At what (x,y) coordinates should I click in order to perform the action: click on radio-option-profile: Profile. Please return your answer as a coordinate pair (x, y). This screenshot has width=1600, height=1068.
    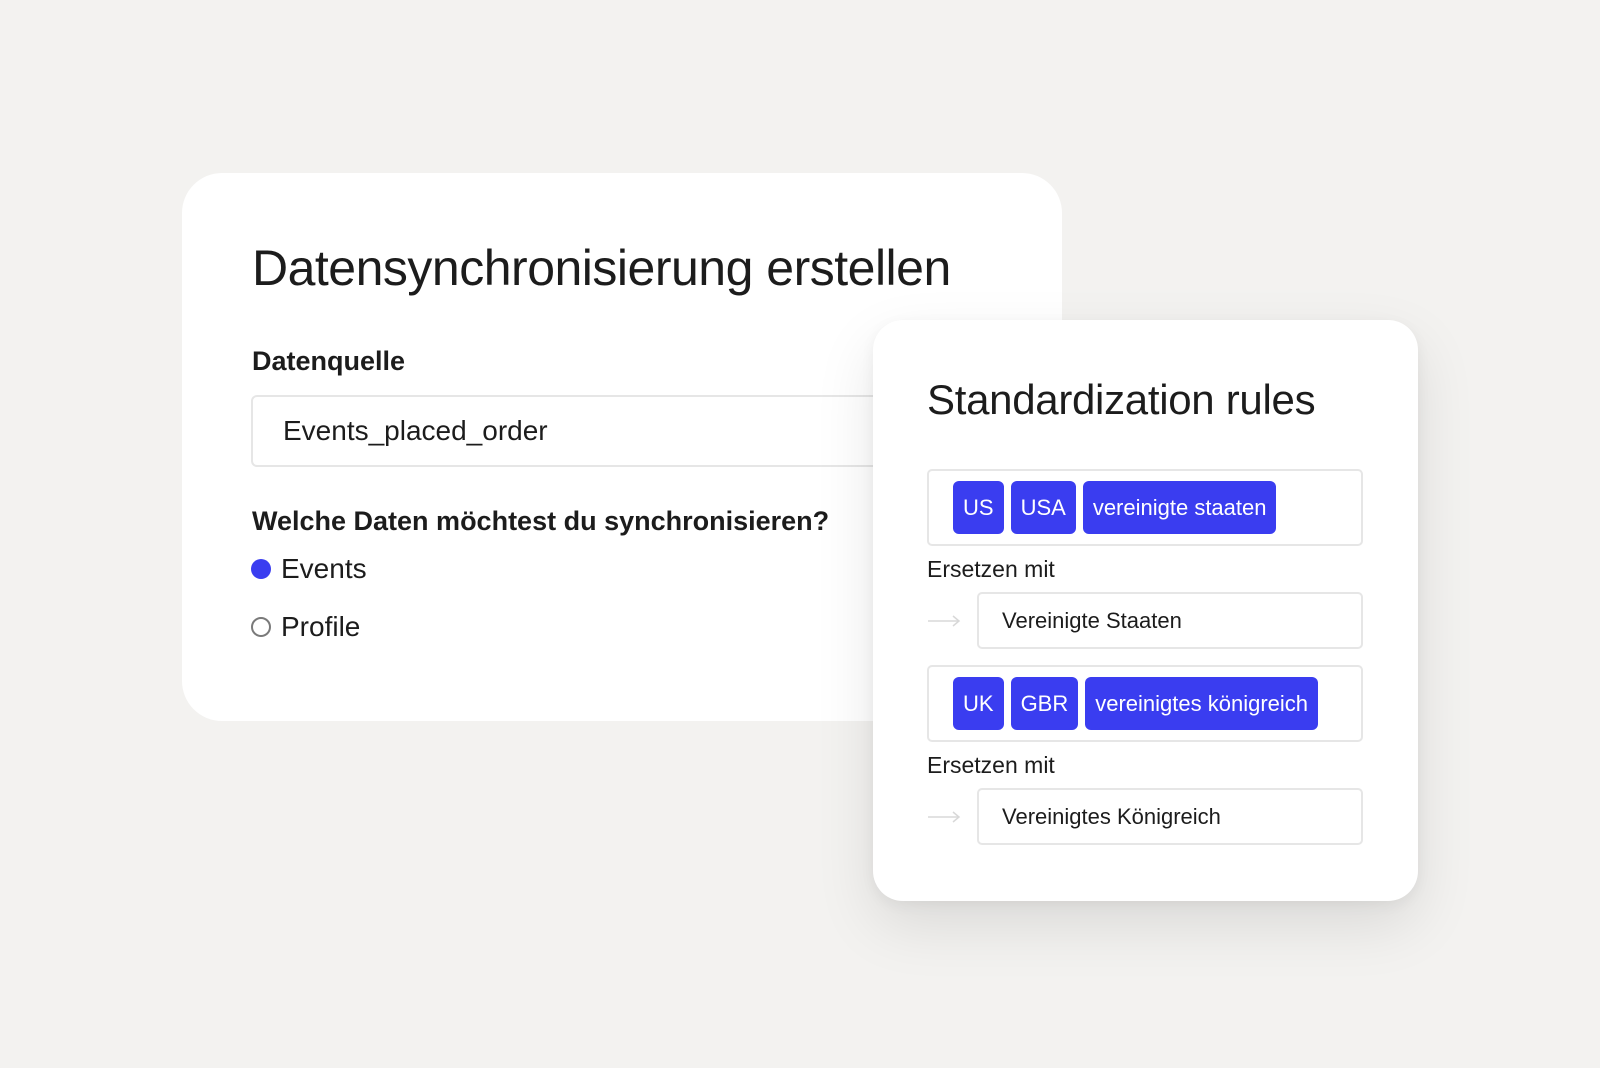
    Looking at the image, I should click on (305, 627).